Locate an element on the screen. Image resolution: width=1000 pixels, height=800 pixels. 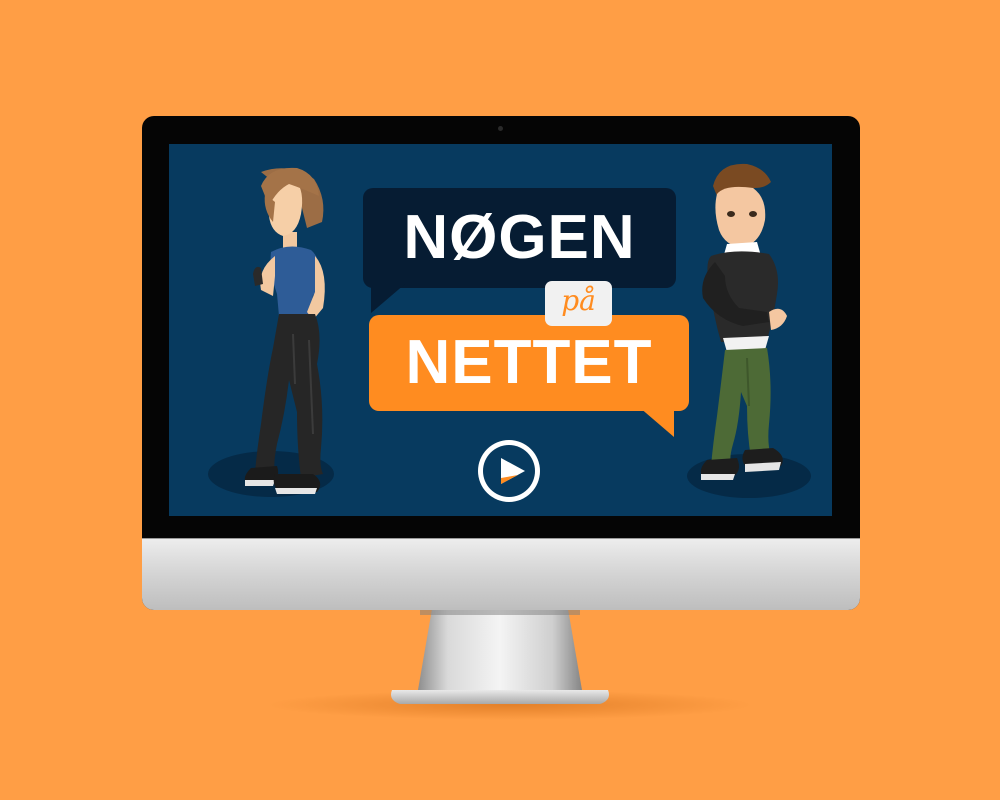
play-button is located at coordinates (509, 471).